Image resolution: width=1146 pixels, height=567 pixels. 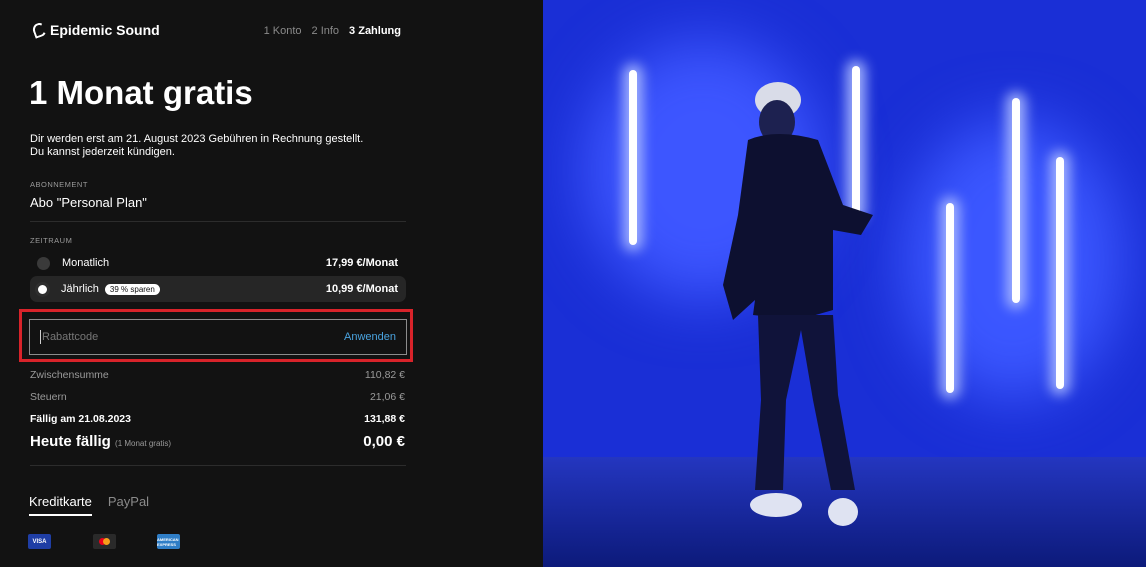 I want to click on subscription-plan: Abo "Personal Plan", so click(x=88, y=202).